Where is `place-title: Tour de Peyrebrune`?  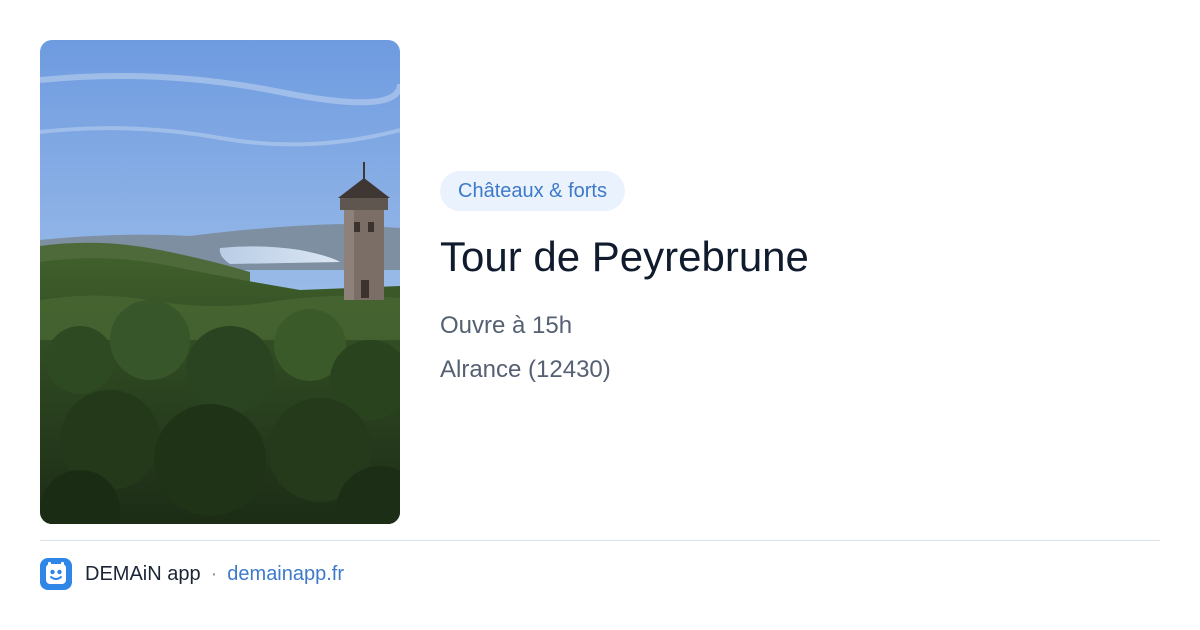
place-title: Tour de Peyrebrune is located at coordinates (624, 256).